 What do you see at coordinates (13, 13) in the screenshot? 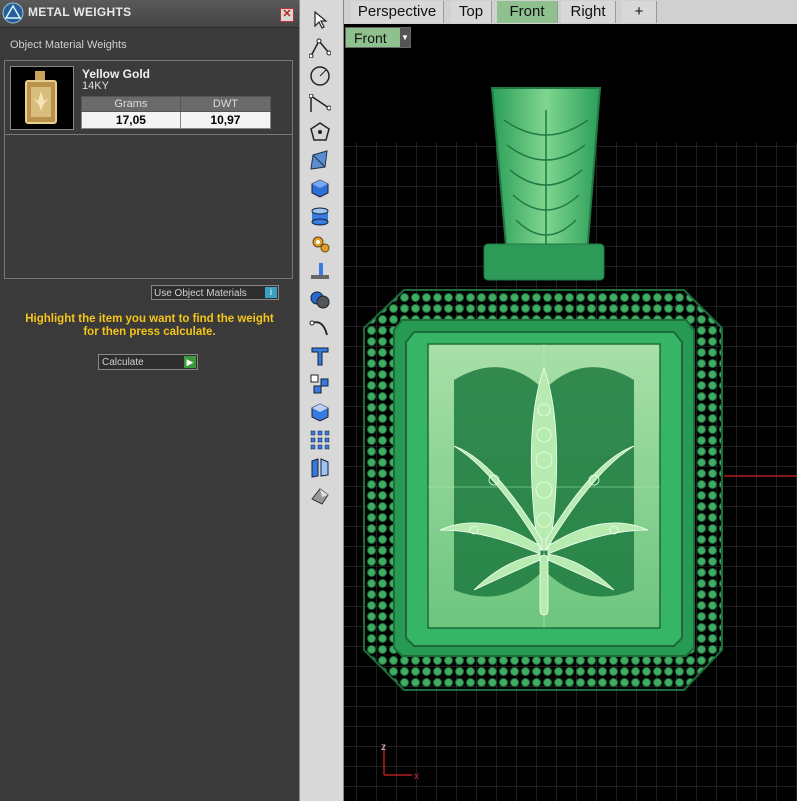
I see `app-logo-icon` at bounding box center [13, 13].